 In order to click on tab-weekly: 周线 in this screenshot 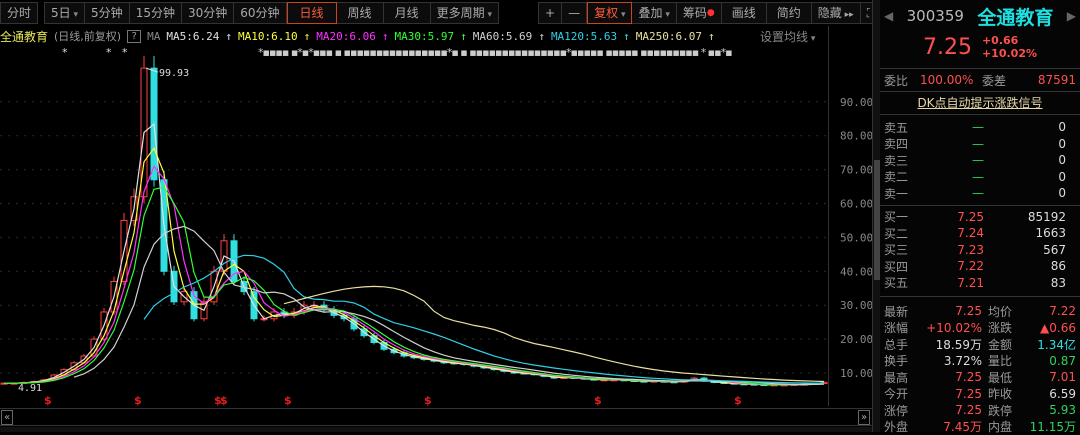, I will do `click(360, 13)`.